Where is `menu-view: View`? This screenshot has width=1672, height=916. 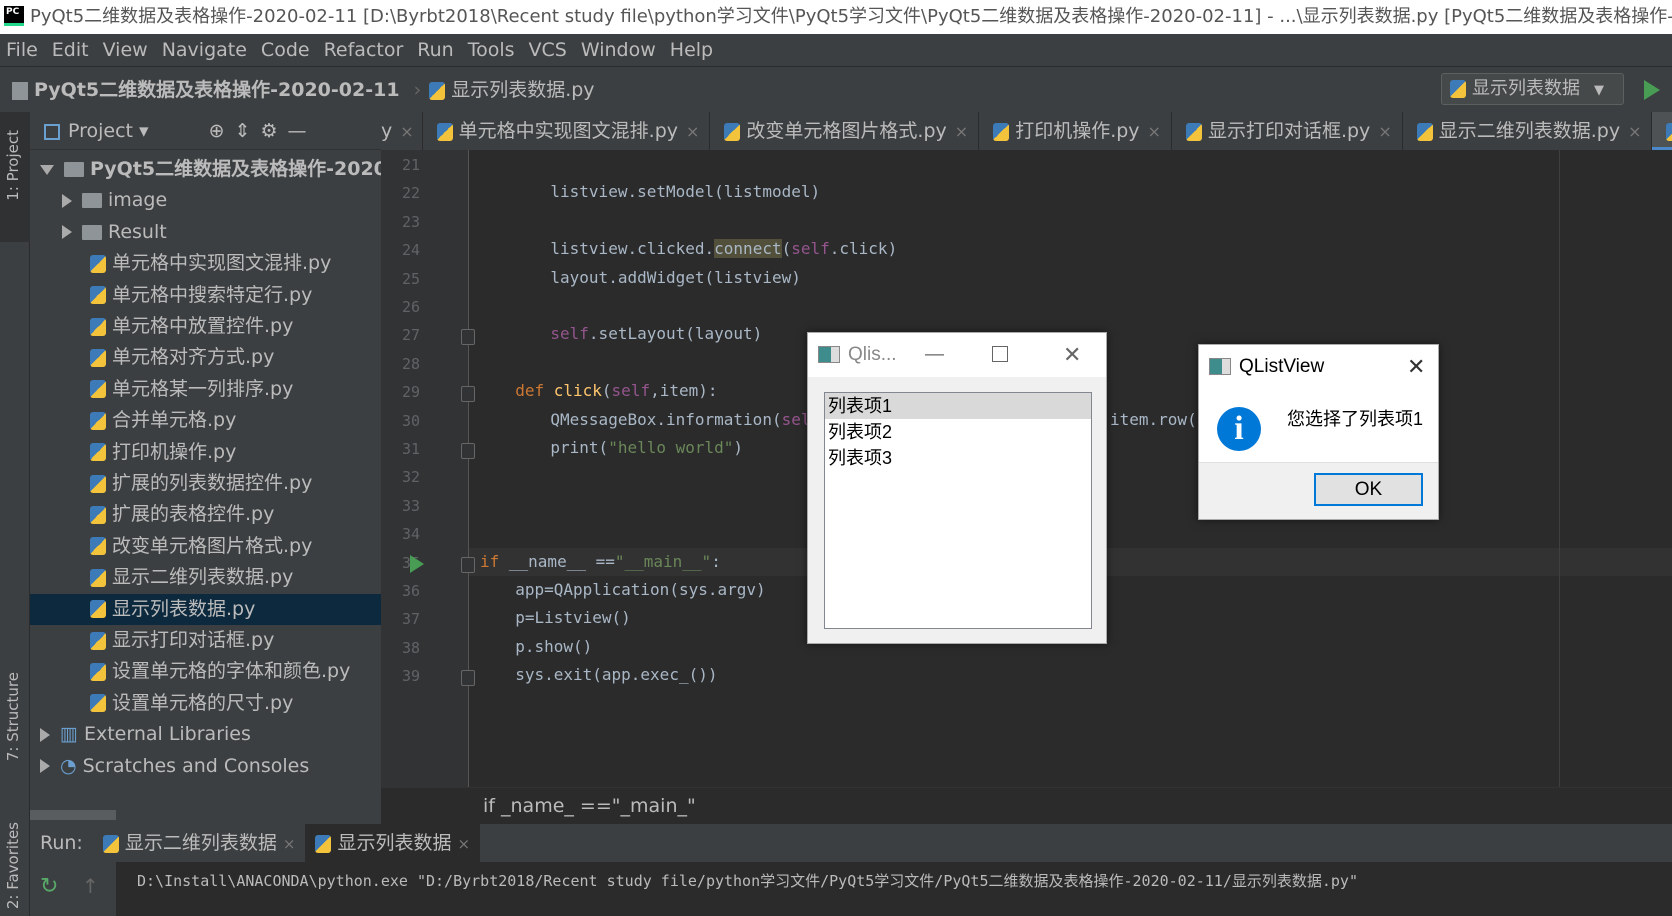
menu-view: View is located at coordinates (126, 50).